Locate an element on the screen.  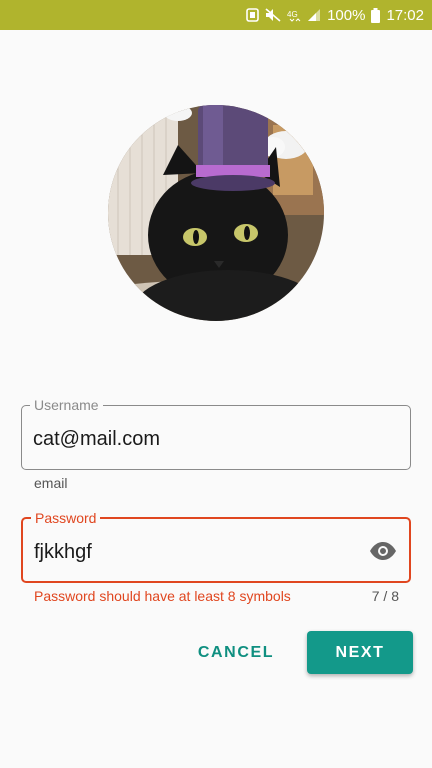
mute-icon is located at coordinates (273, 15).